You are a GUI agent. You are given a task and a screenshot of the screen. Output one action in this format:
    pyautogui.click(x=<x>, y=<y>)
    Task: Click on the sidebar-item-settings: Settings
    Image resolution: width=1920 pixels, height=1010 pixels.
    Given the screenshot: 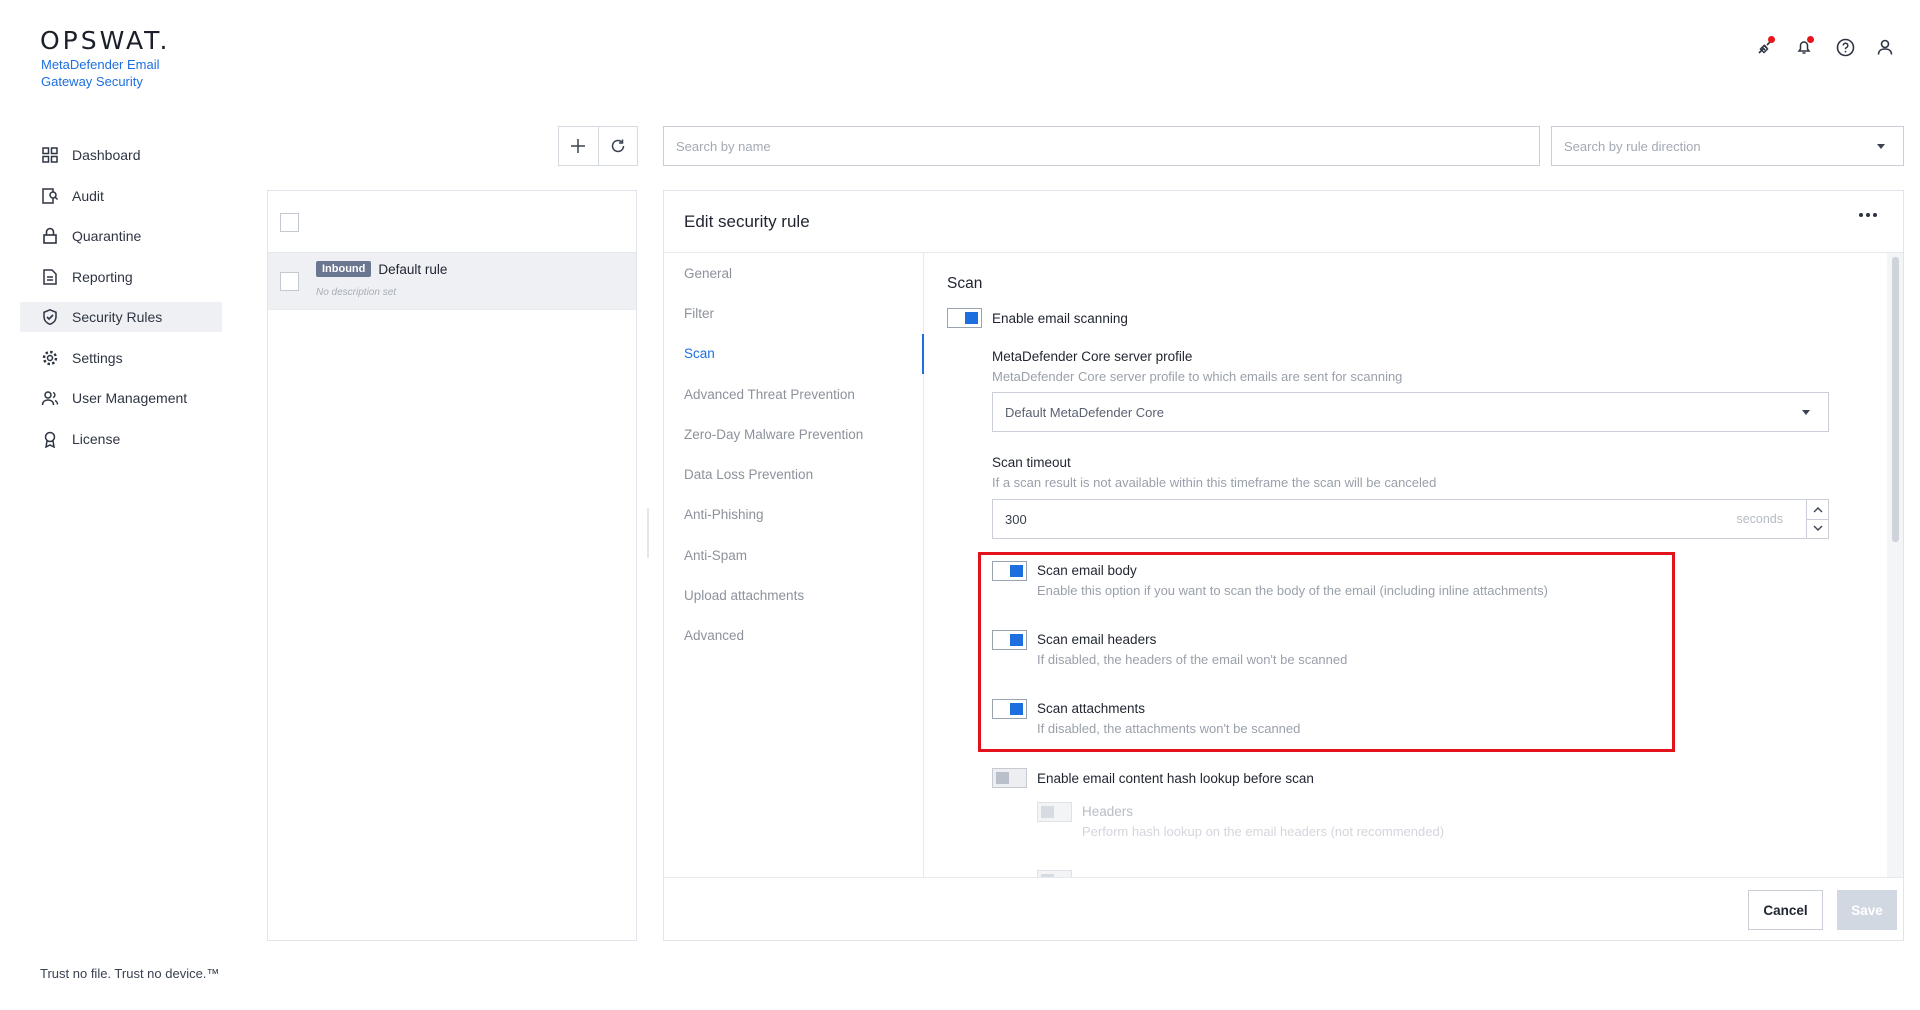 What is the action you would take?
    pyautogui.click(x=121, y=358)
    